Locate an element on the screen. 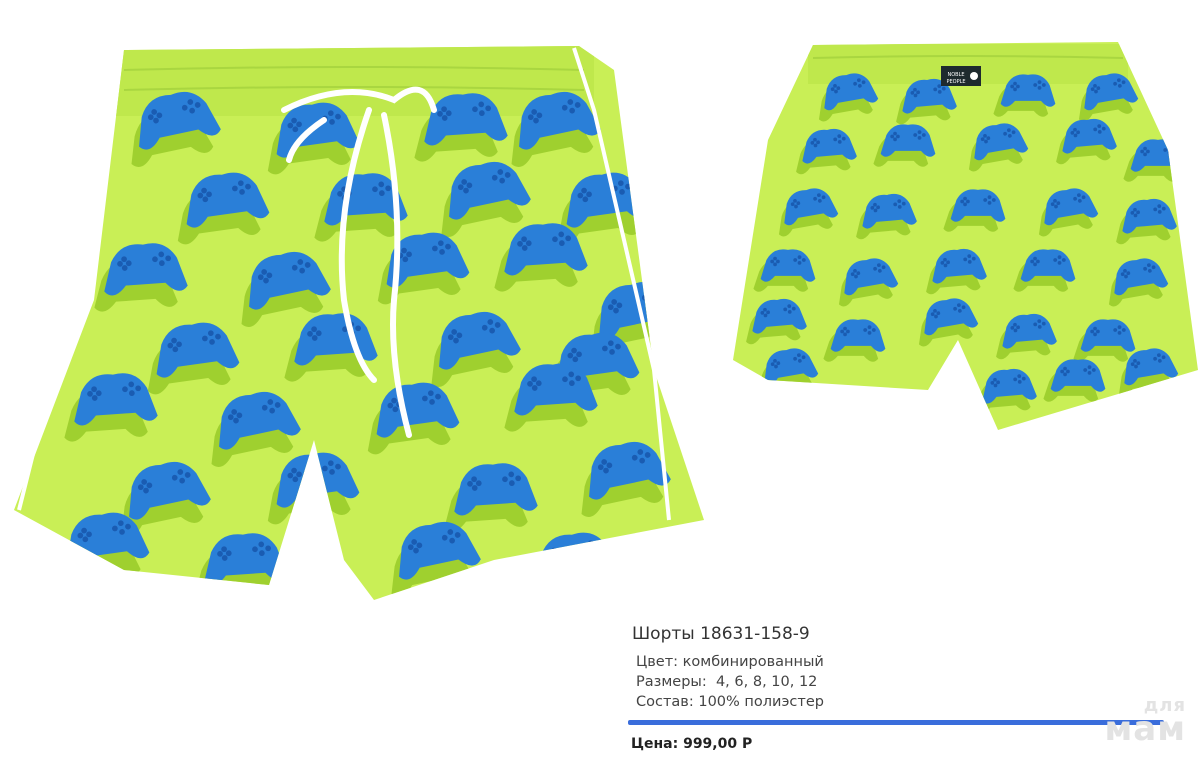 Image resolution: width=1200 pixels, height=762 pixels. product-color: Цвет: комбинированный is located at coordinates (730, 662).